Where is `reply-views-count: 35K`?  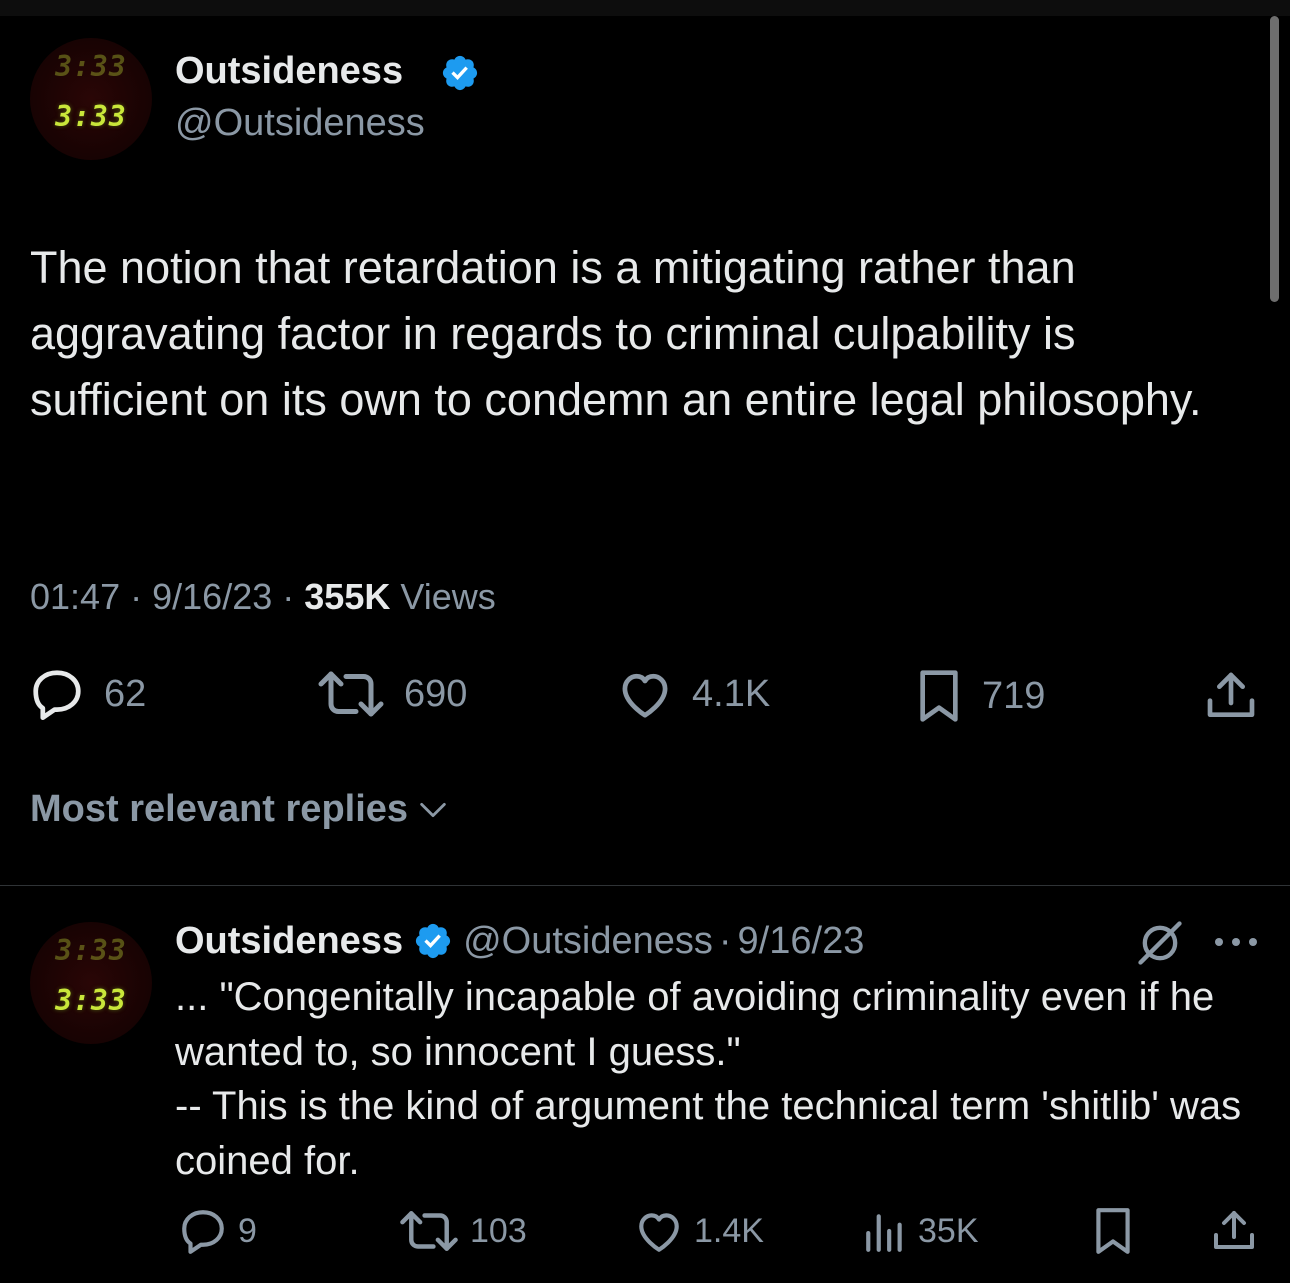 reply-views-count: 35K is located at coordinates (948, 1230).